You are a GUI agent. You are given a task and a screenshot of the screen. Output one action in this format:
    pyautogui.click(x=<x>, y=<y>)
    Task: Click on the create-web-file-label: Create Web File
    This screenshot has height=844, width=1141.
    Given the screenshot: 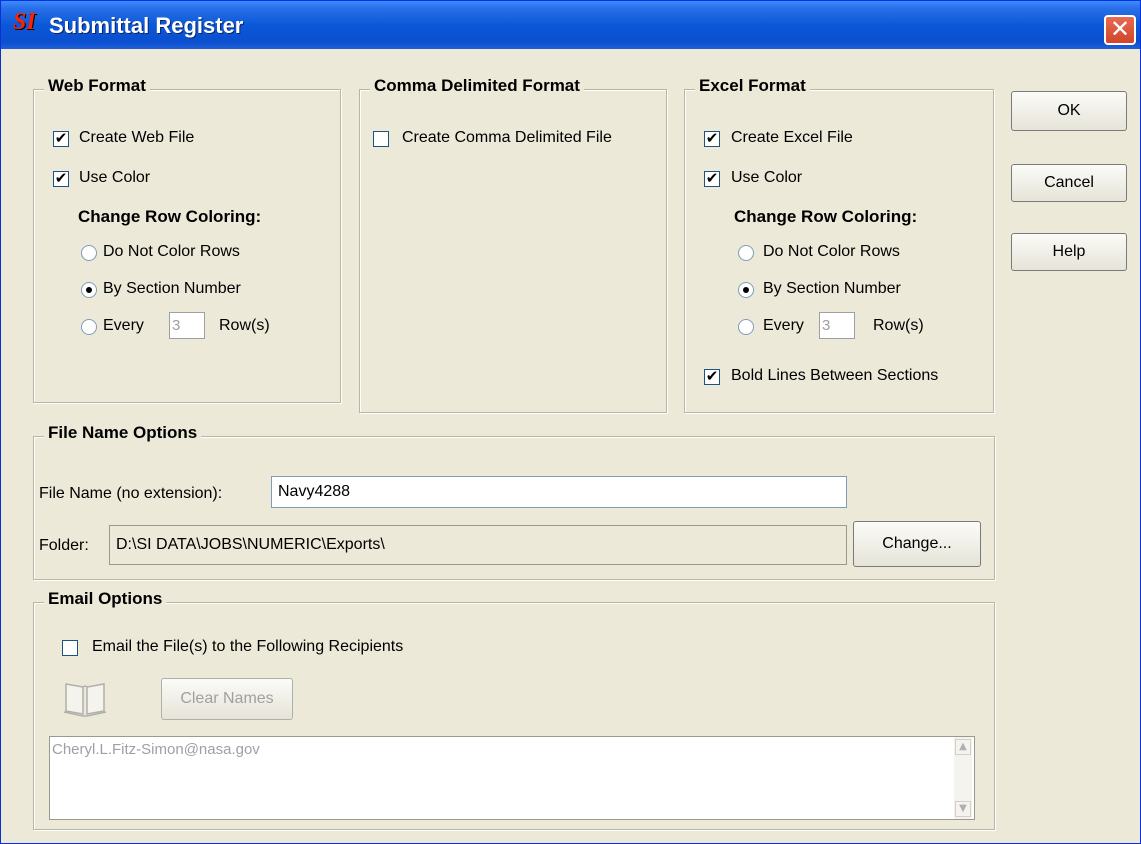 What is the action you would take?
    pyautogui.click(x=136, y=138)
    